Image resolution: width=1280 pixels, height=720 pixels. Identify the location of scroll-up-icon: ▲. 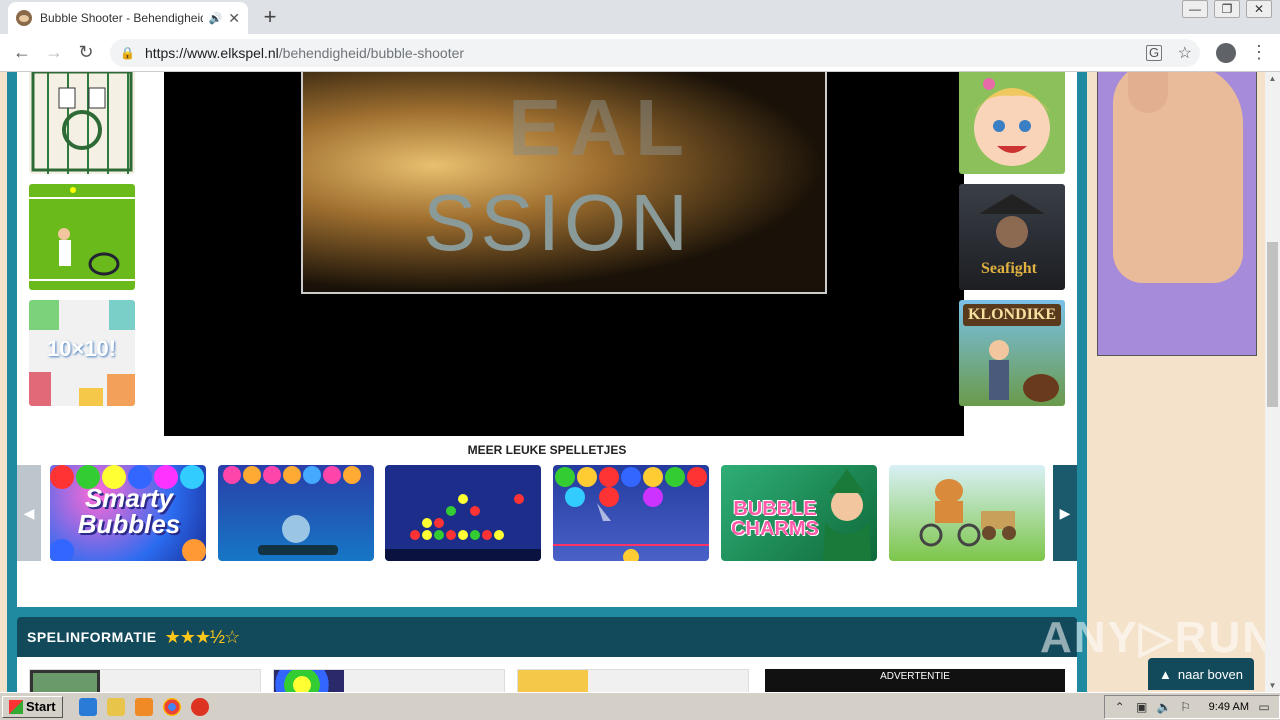
(1272, 78).